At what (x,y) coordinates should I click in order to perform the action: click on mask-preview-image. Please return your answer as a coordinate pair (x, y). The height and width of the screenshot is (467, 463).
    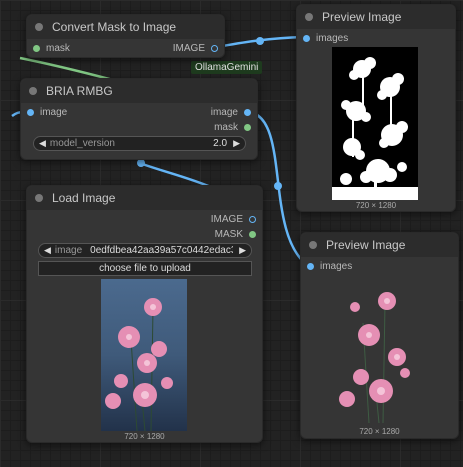
    Looking at the image, I should click on (375, 123).